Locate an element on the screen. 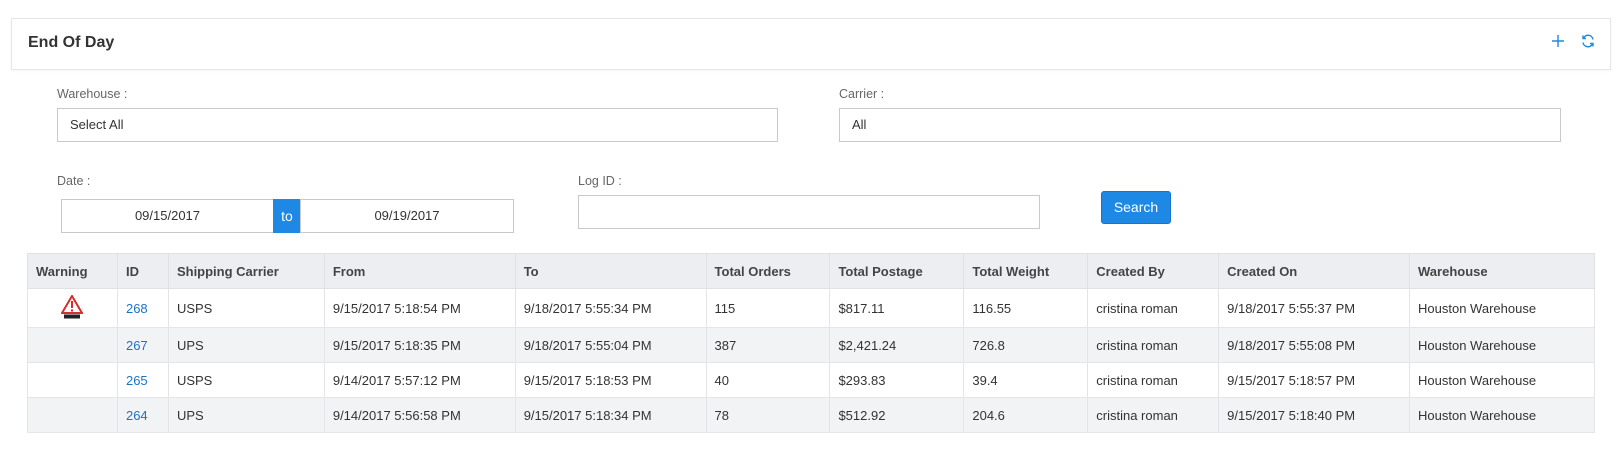 Image resolution: width=1622 pixels, height=452 pixels. total-orders-cell: 115 is located at coordinates (768, 308).